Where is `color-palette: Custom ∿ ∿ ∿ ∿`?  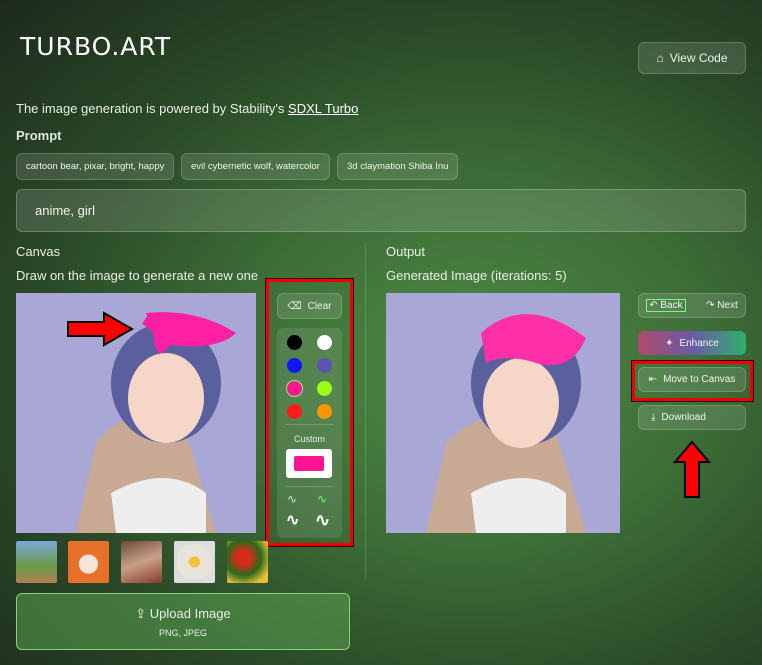
color-palette: Custom ∿ ∿ ∿ ∿ is located at coordinates (309, 433).